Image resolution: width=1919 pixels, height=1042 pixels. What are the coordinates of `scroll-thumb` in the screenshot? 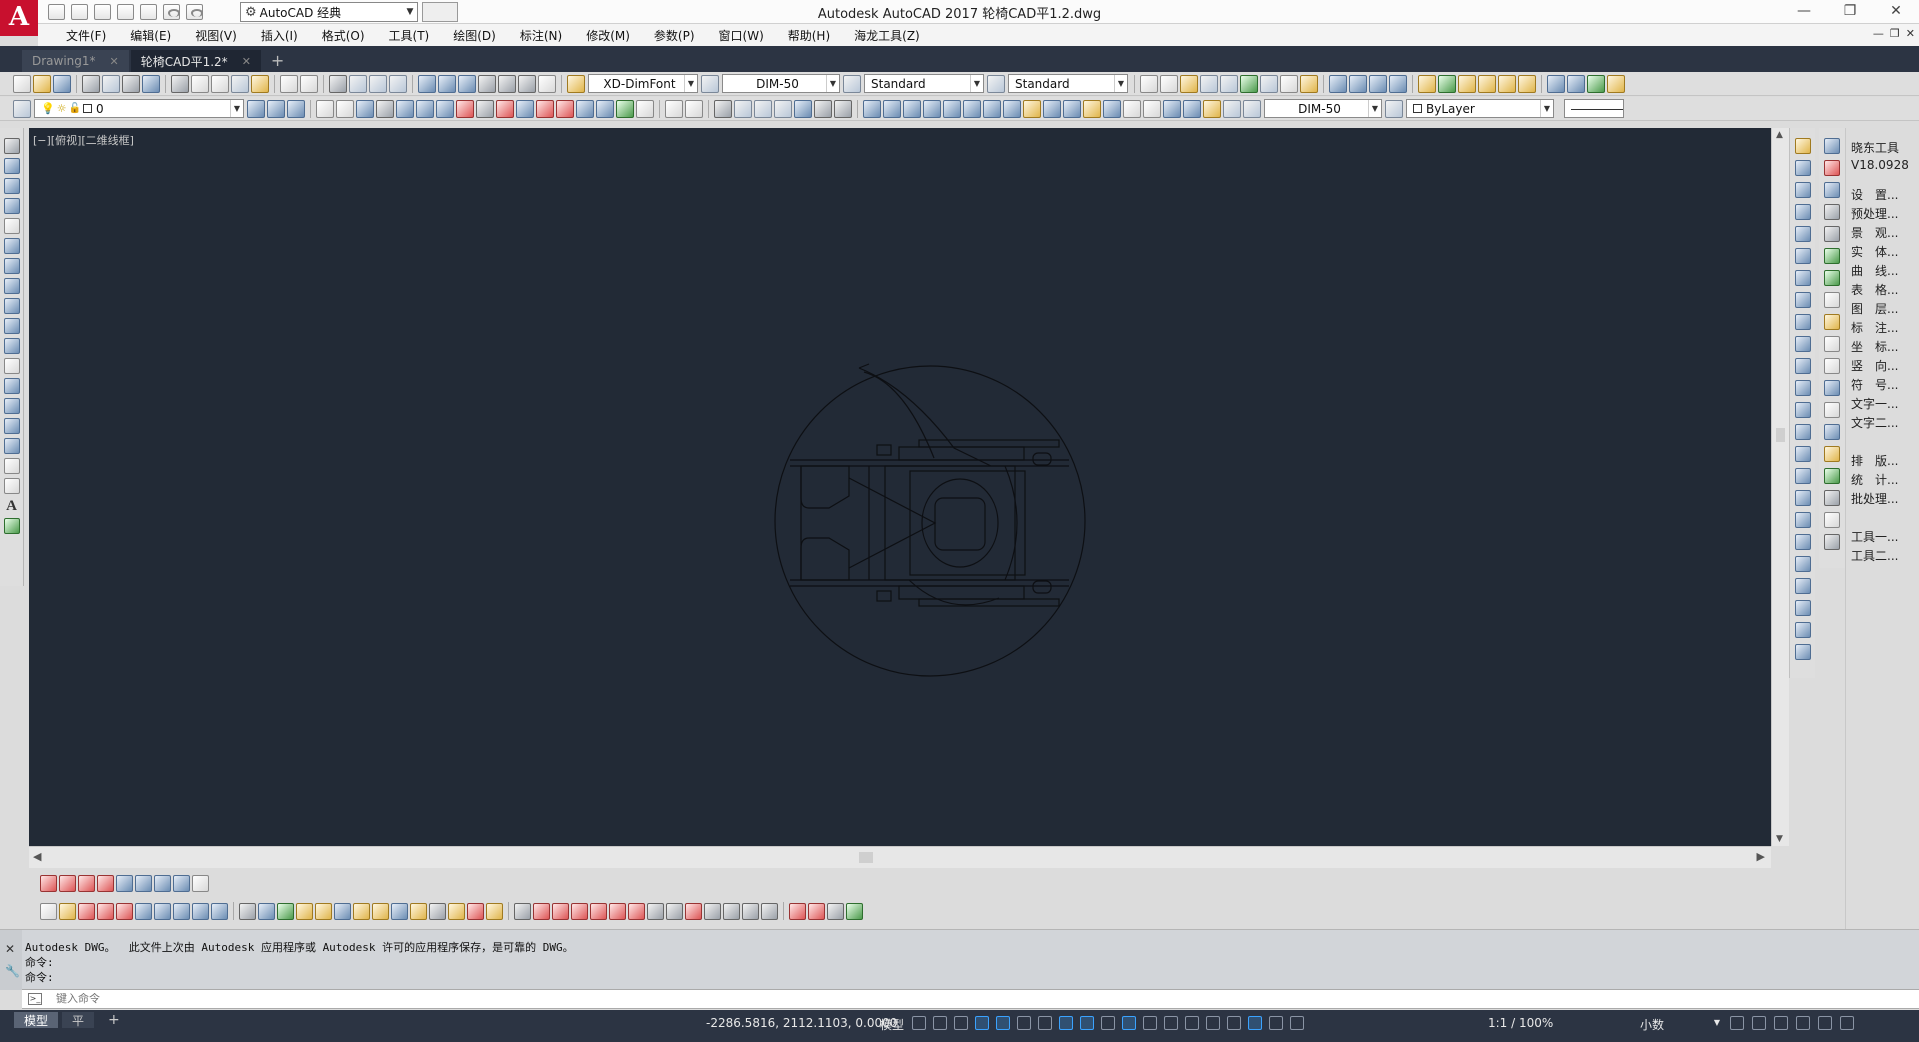 It's located at (1780, 435).